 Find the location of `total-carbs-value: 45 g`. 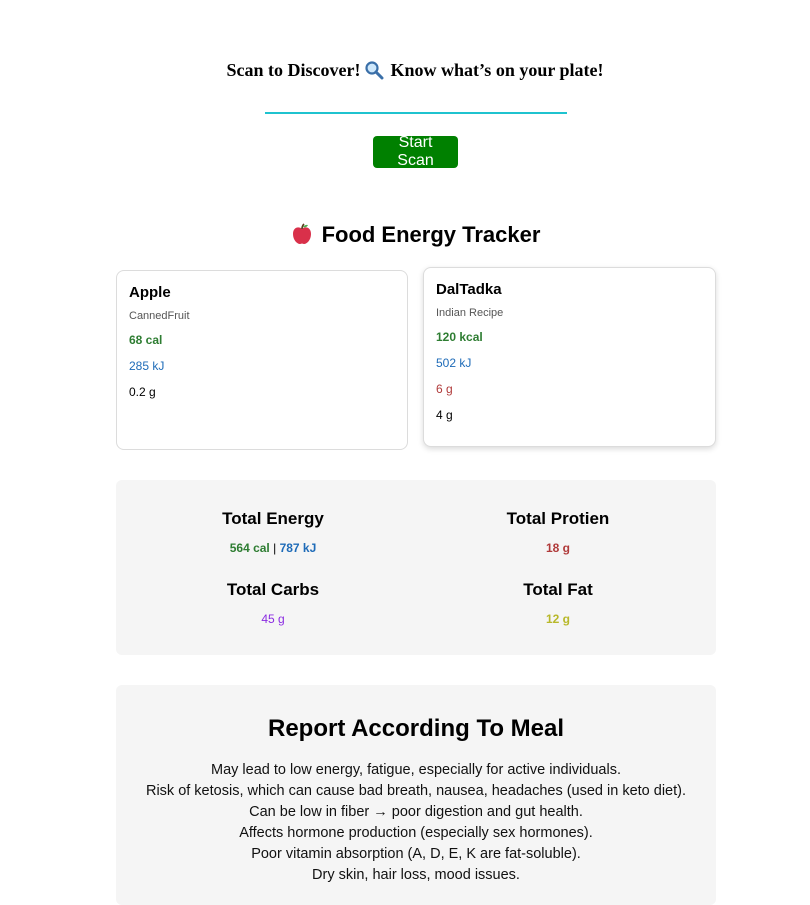

total-carbs-value: 45 g is located at coordinates (273, 619).